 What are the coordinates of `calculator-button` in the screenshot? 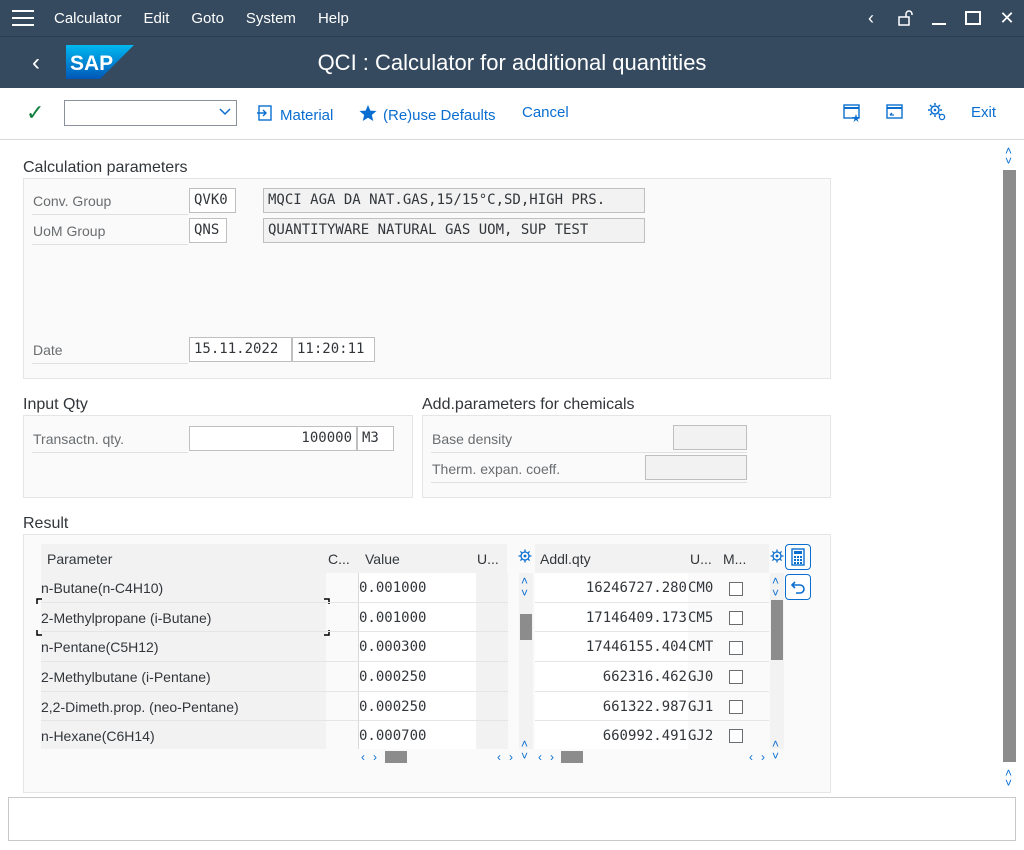 It's located at (798, 557).